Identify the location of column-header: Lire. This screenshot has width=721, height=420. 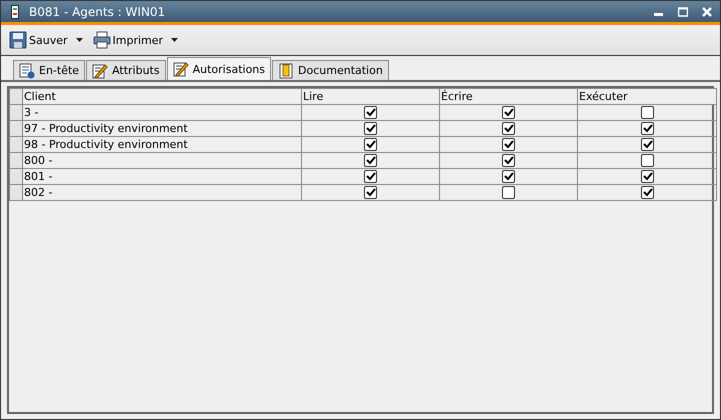
(371, 96).